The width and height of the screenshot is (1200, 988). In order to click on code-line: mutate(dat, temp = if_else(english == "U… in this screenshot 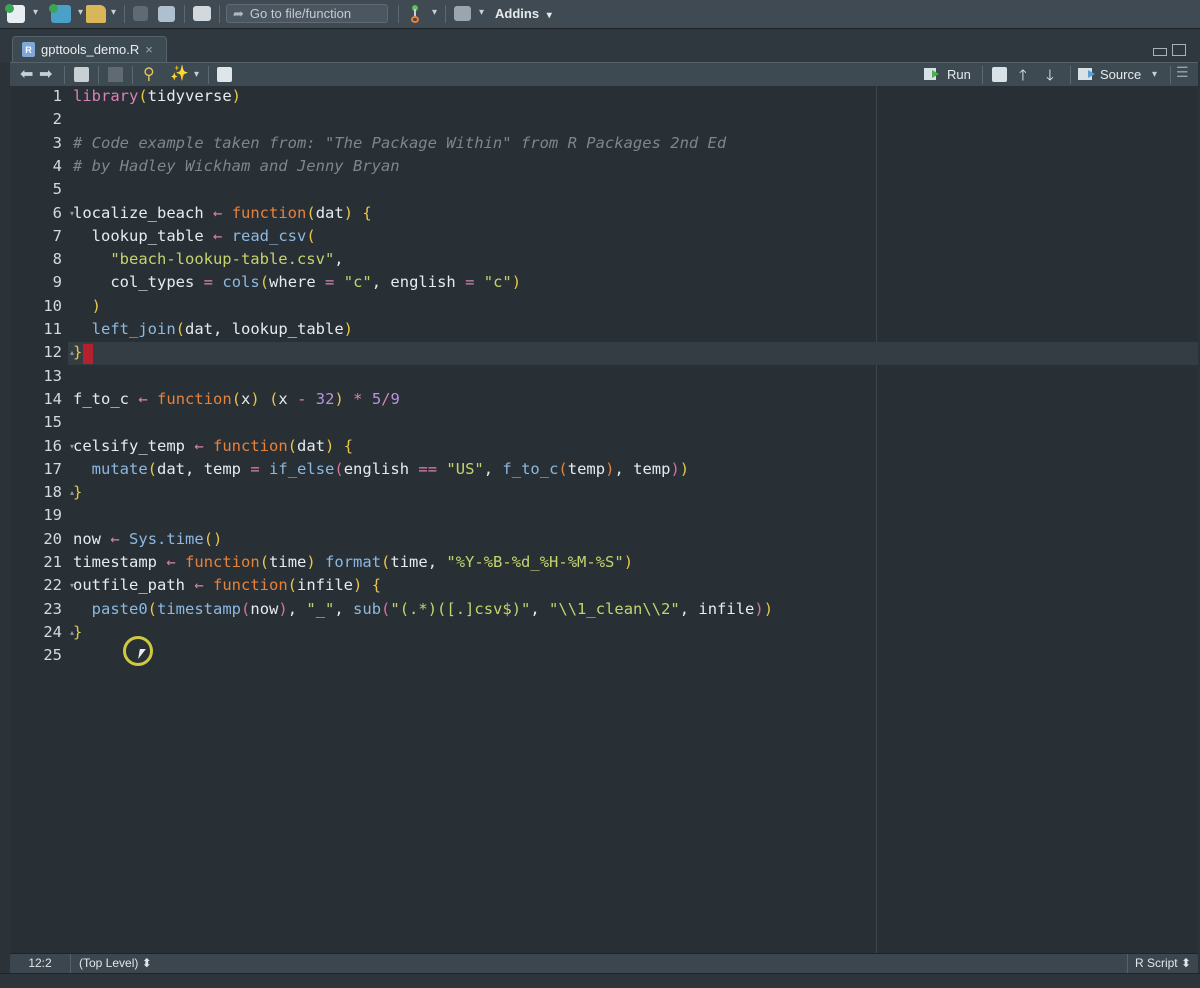, I will do `click(381, 469)`.